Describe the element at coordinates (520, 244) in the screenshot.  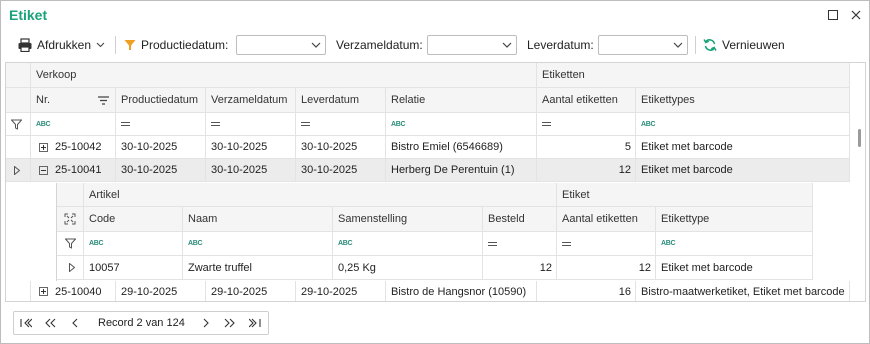
I see `detail-filter-besteld` at that location.